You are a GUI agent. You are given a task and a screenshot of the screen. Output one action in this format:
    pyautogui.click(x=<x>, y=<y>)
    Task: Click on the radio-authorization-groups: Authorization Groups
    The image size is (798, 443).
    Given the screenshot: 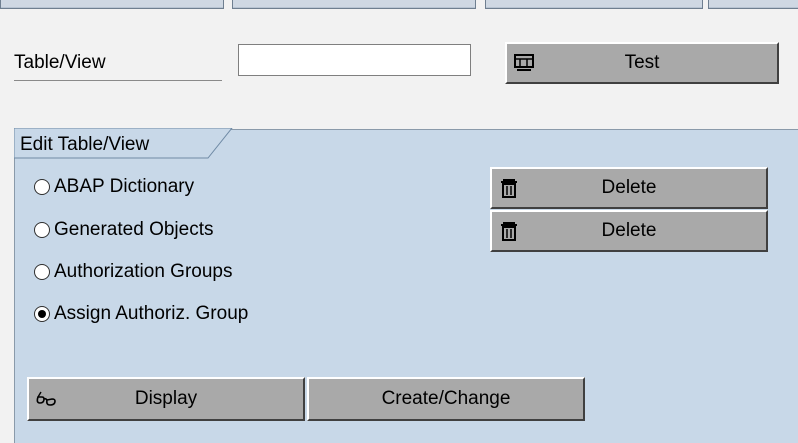 What is the action you would take?
    pyautogui.click(x=133, y=272)
    